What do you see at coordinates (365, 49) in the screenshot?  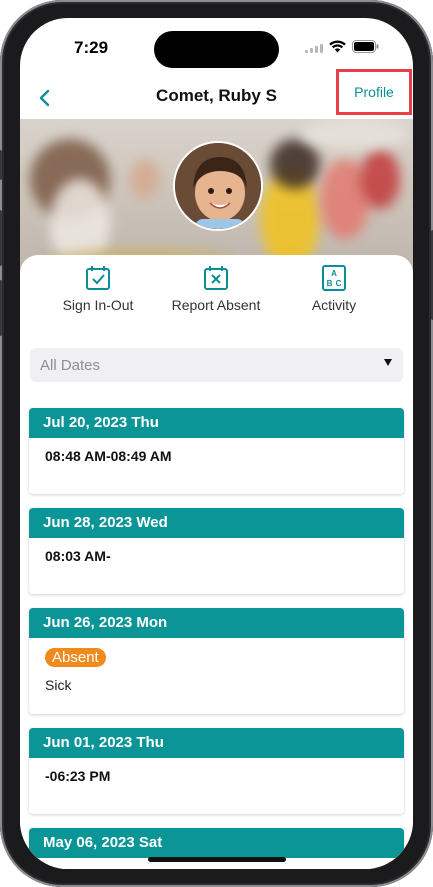 I see `battery-icon` at bounding box center [365, 49].